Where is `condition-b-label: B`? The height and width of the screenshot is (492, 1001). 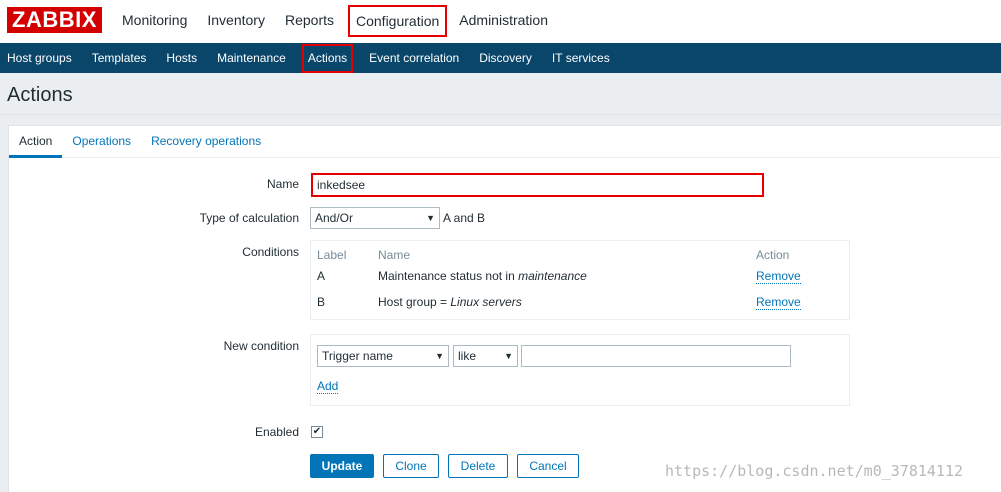
condition-b-label: B is located at coordinates (321, 302).